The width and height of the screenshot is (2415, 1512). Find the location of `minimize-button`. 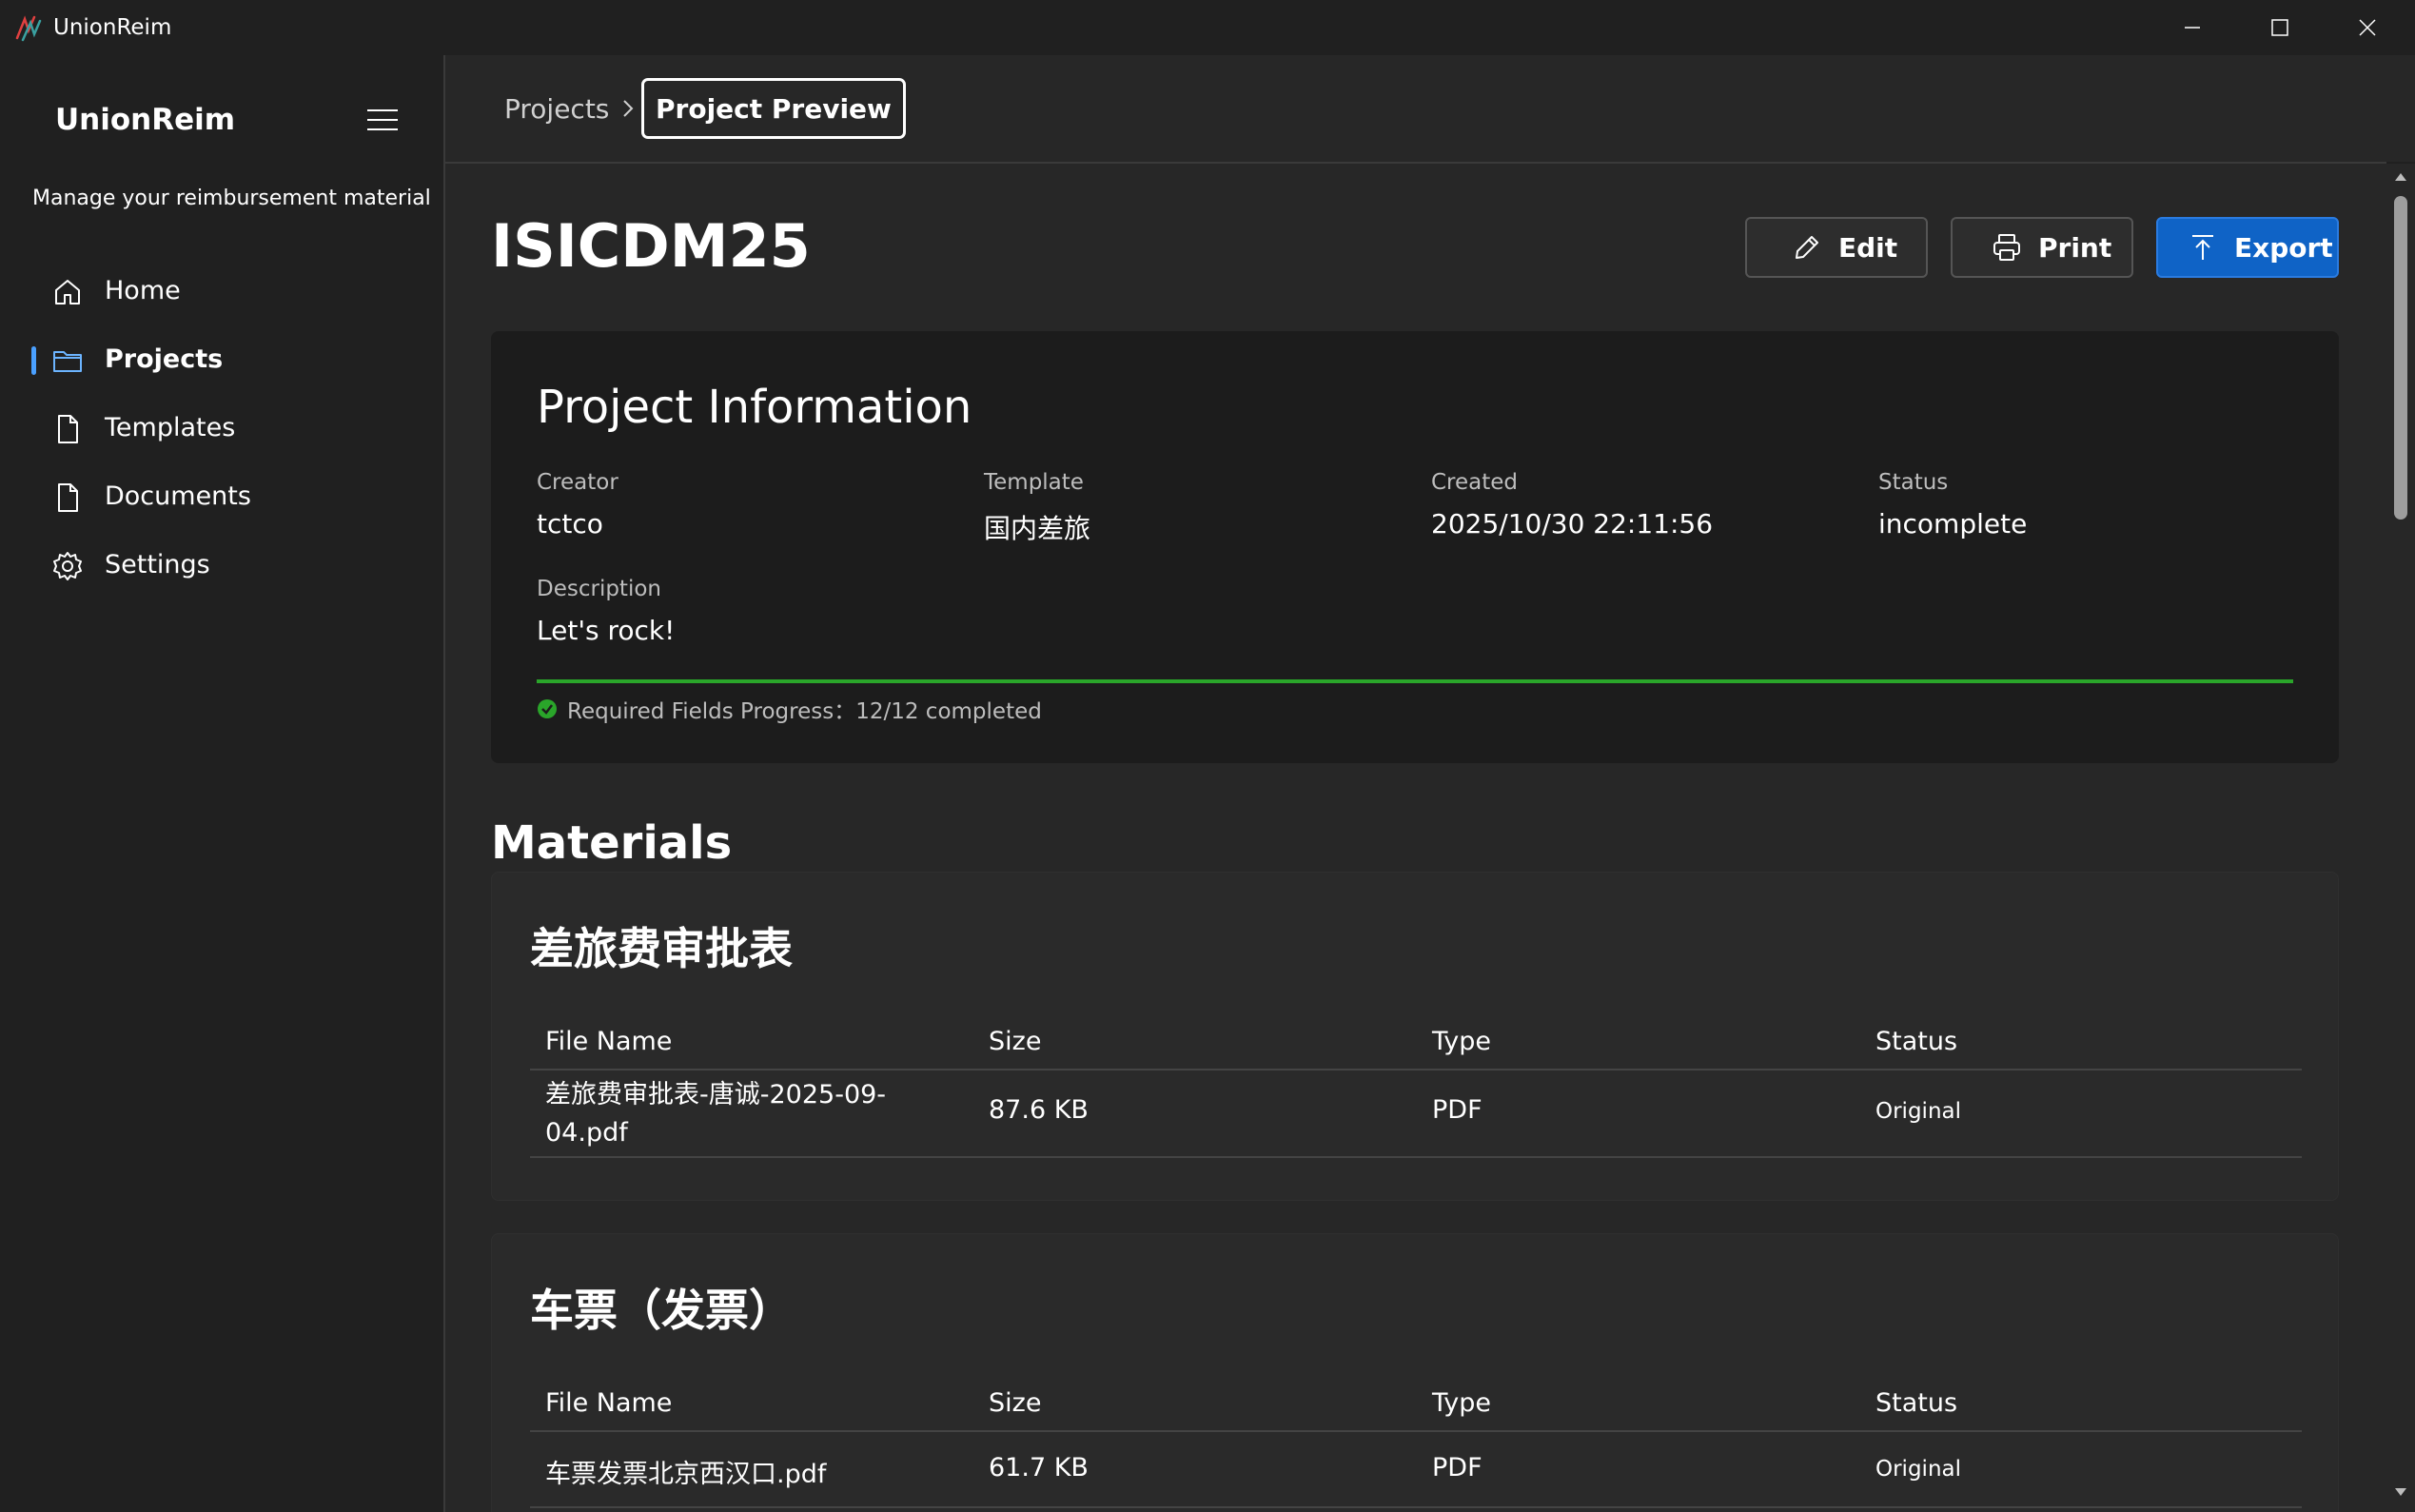

minimize-button is located at coordinates (2192, 27).